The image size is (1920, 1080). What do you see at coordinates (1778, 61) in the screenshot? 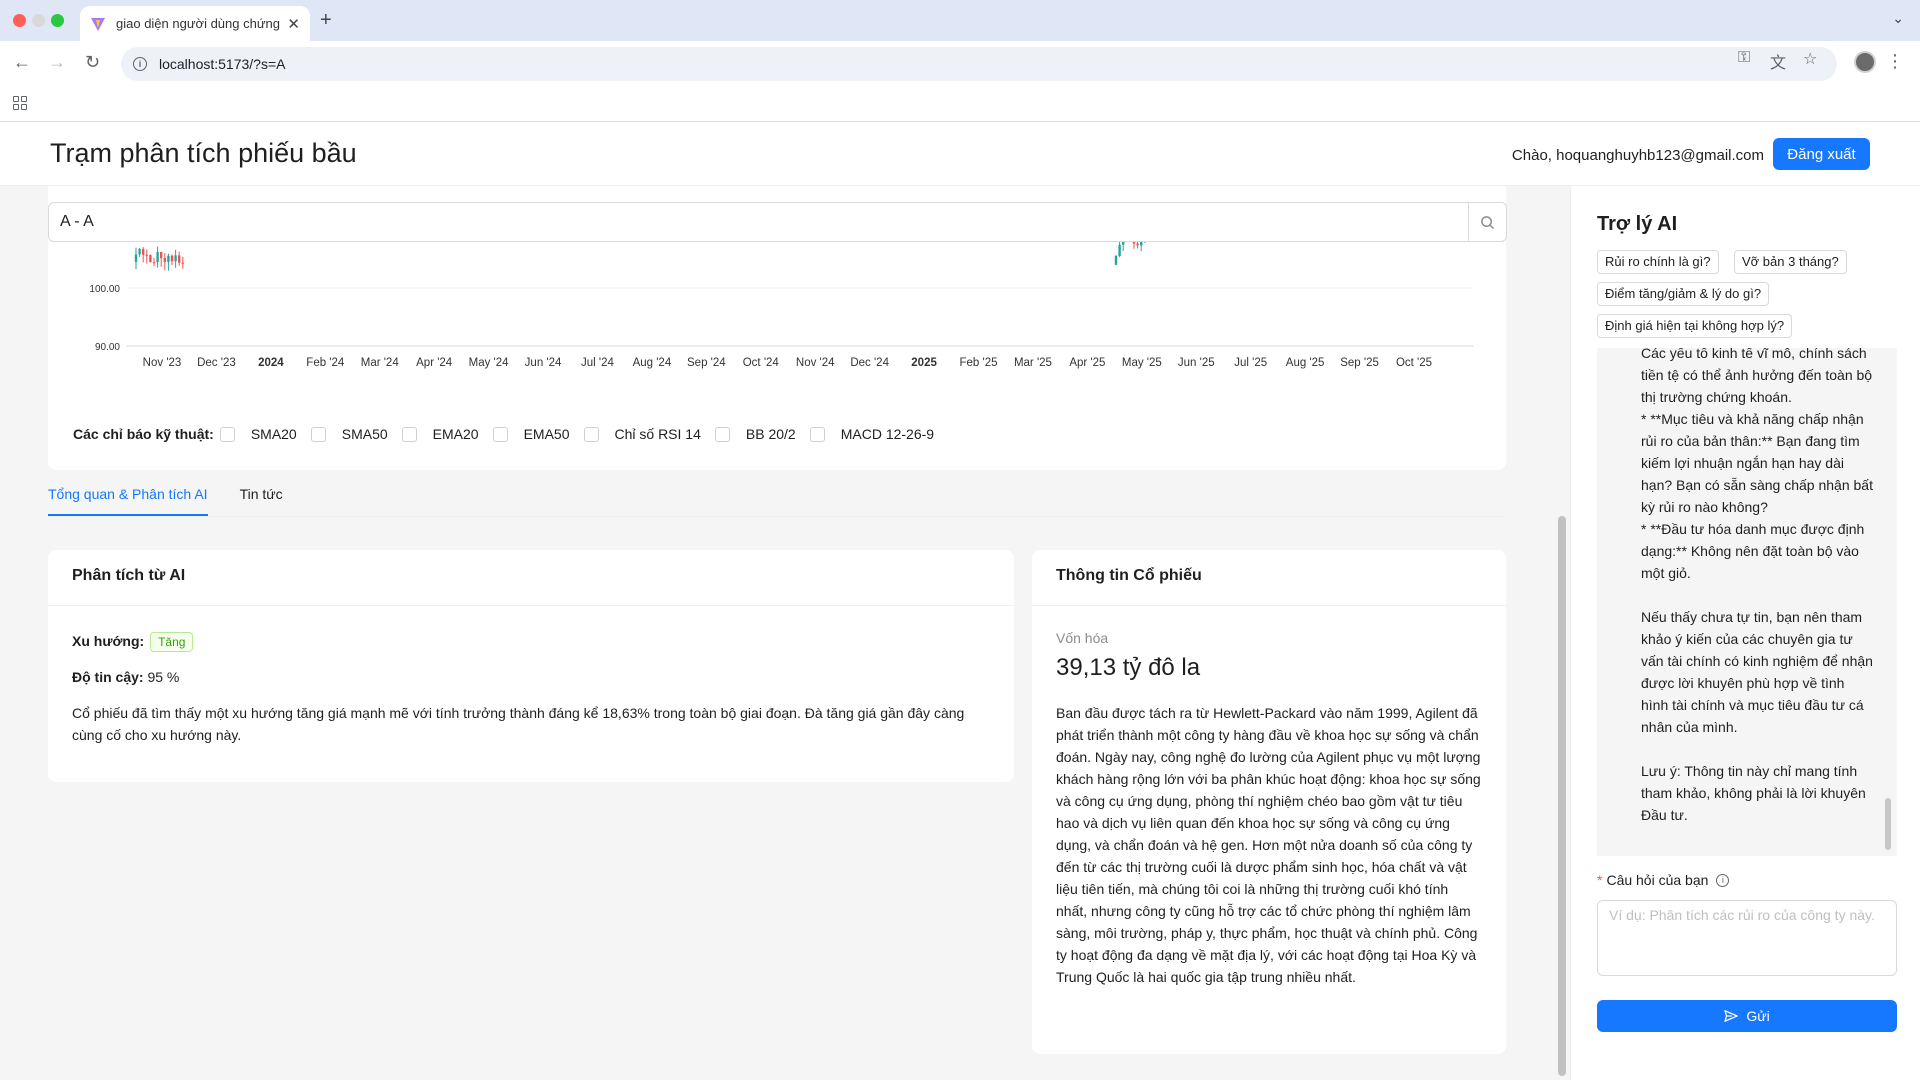
I see `translate-icon: 文` at bounding box center [1778, 61].